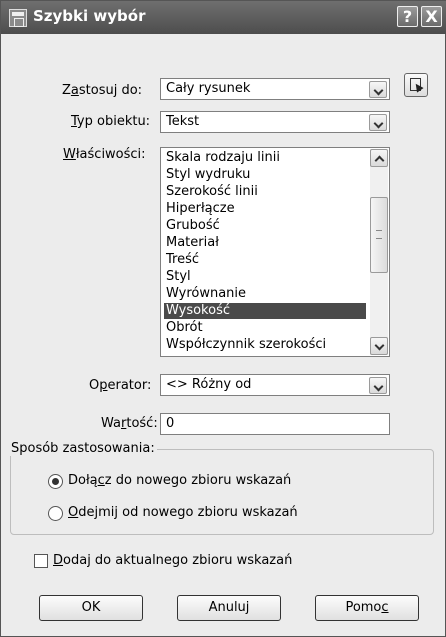 The height and width of the screenshot is (637, 446). I want to click on property-list-item: Grubość, so click(266, 226).